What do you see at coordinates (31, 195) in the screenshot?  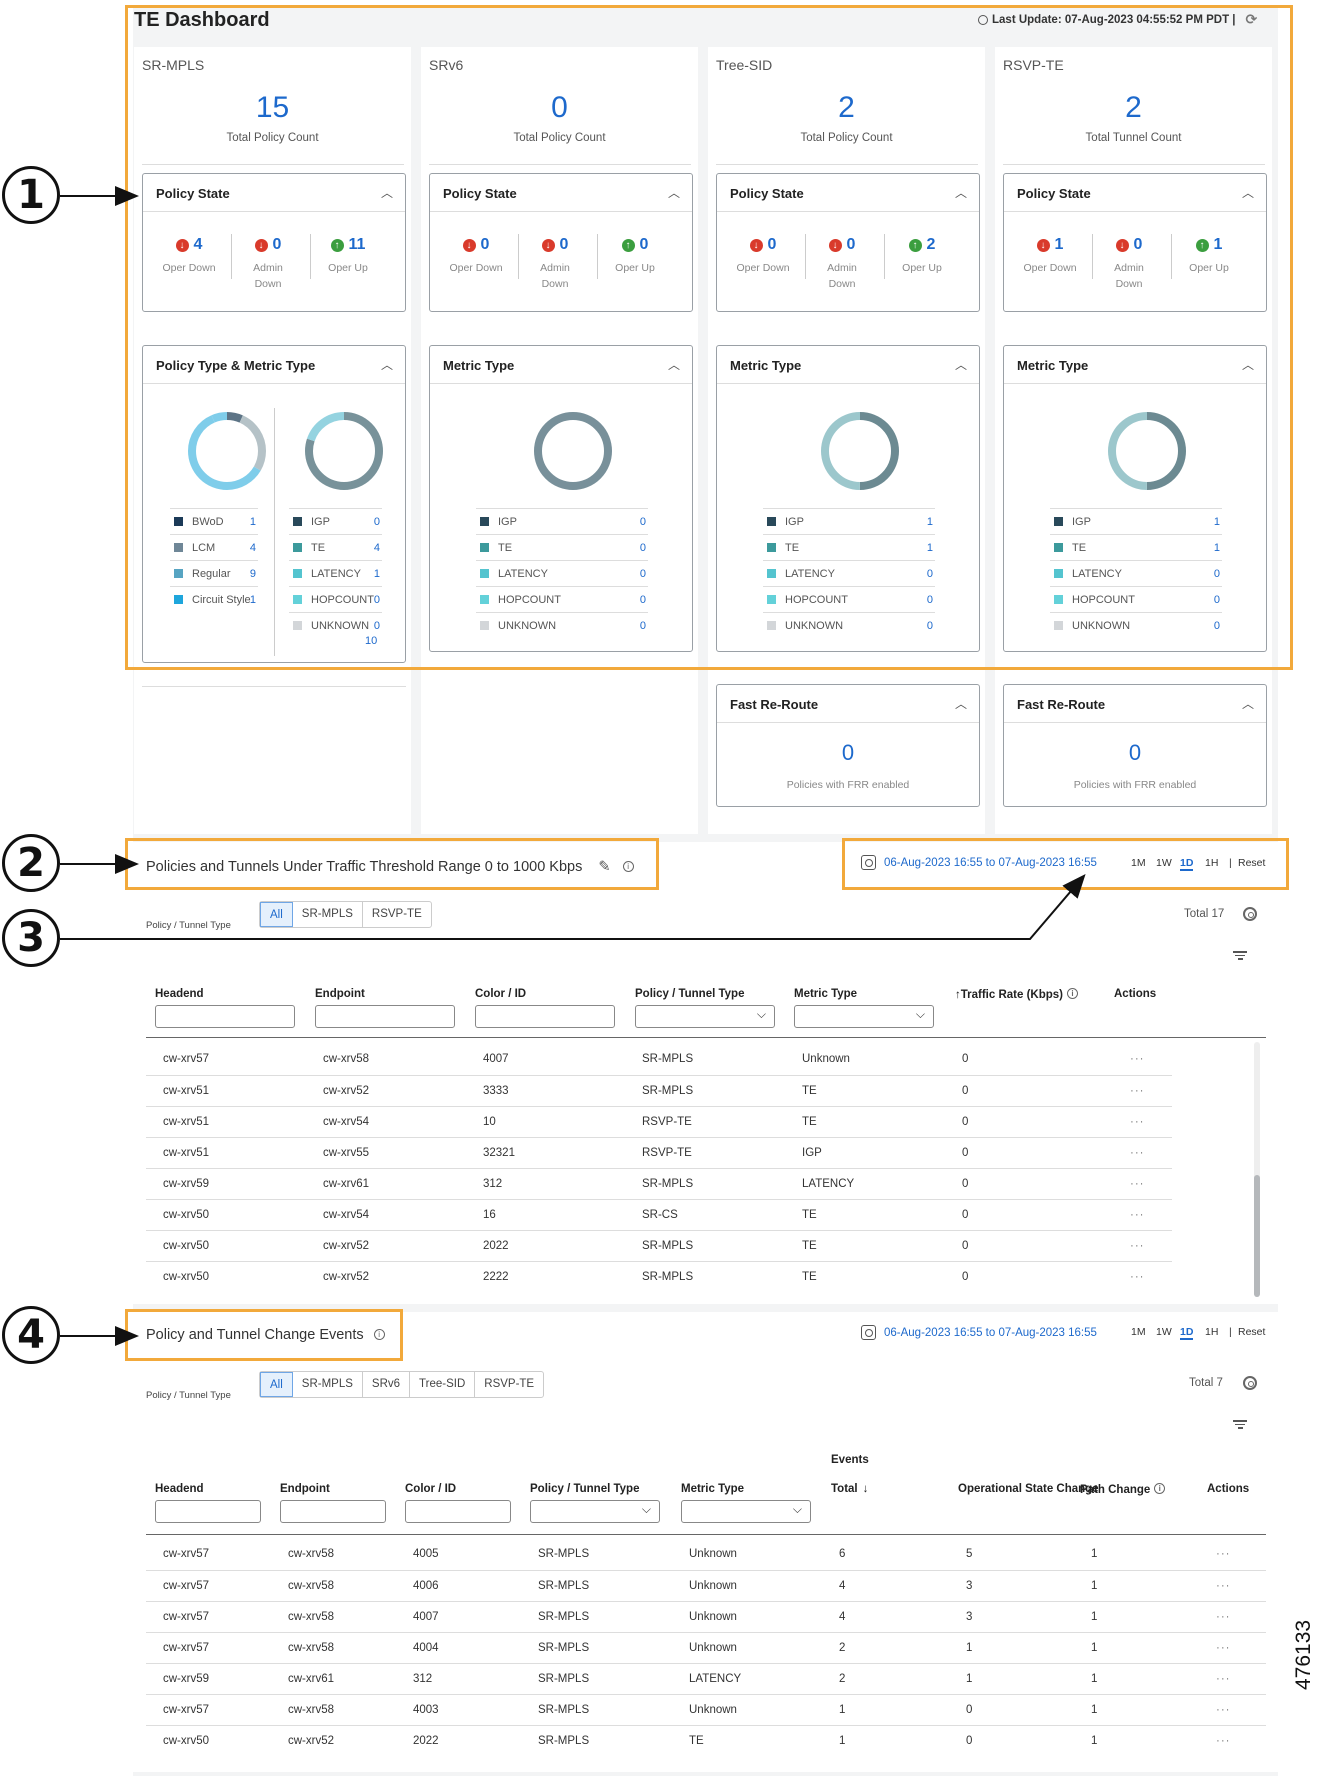 I see `callout-number-1: 1` at bounding box center [31, 195].